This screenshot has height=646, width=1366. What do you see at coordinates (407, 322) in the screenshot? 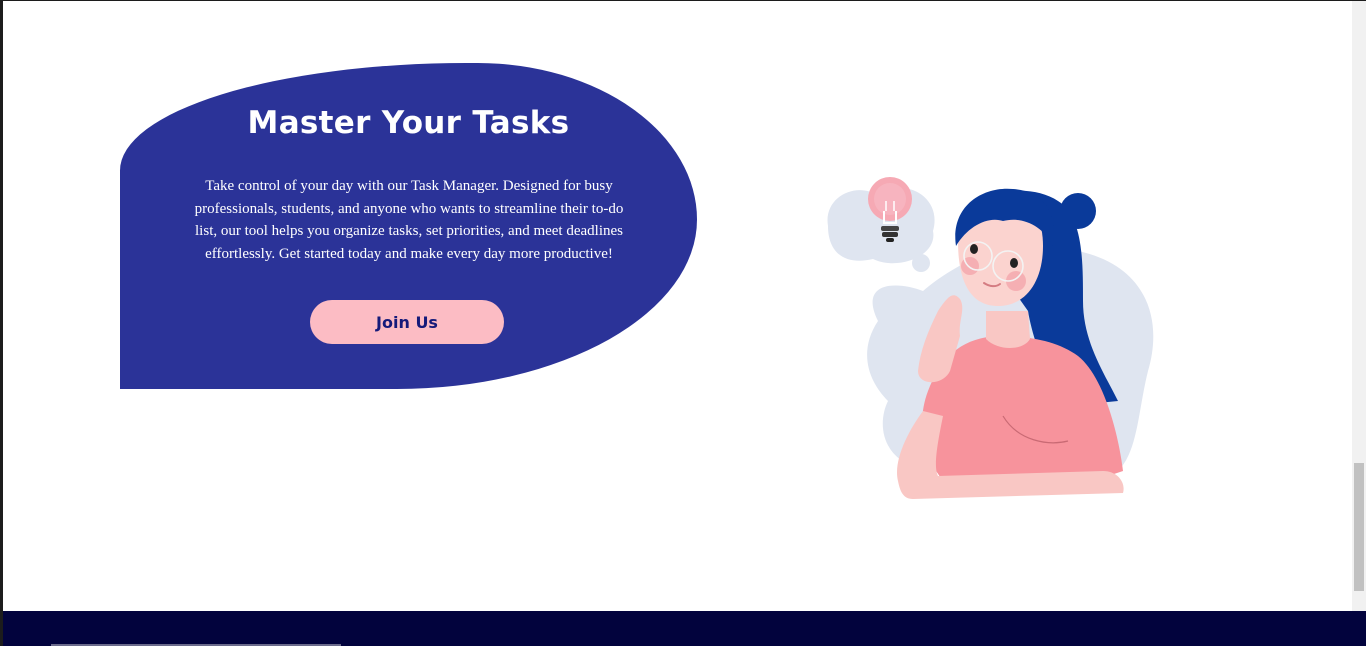
I see `join-us-button: Join Us` at bounding box center [407, 322].